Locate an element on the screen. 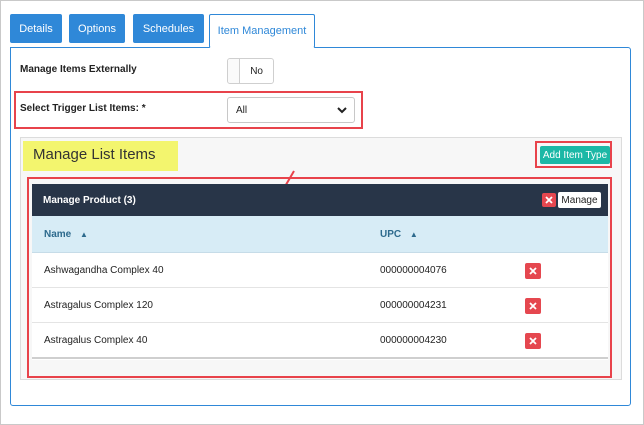 Image resolution: width=644 pixels, height=425 pixels. product-upc: 000000004230 is located at coordinates (413, 340).